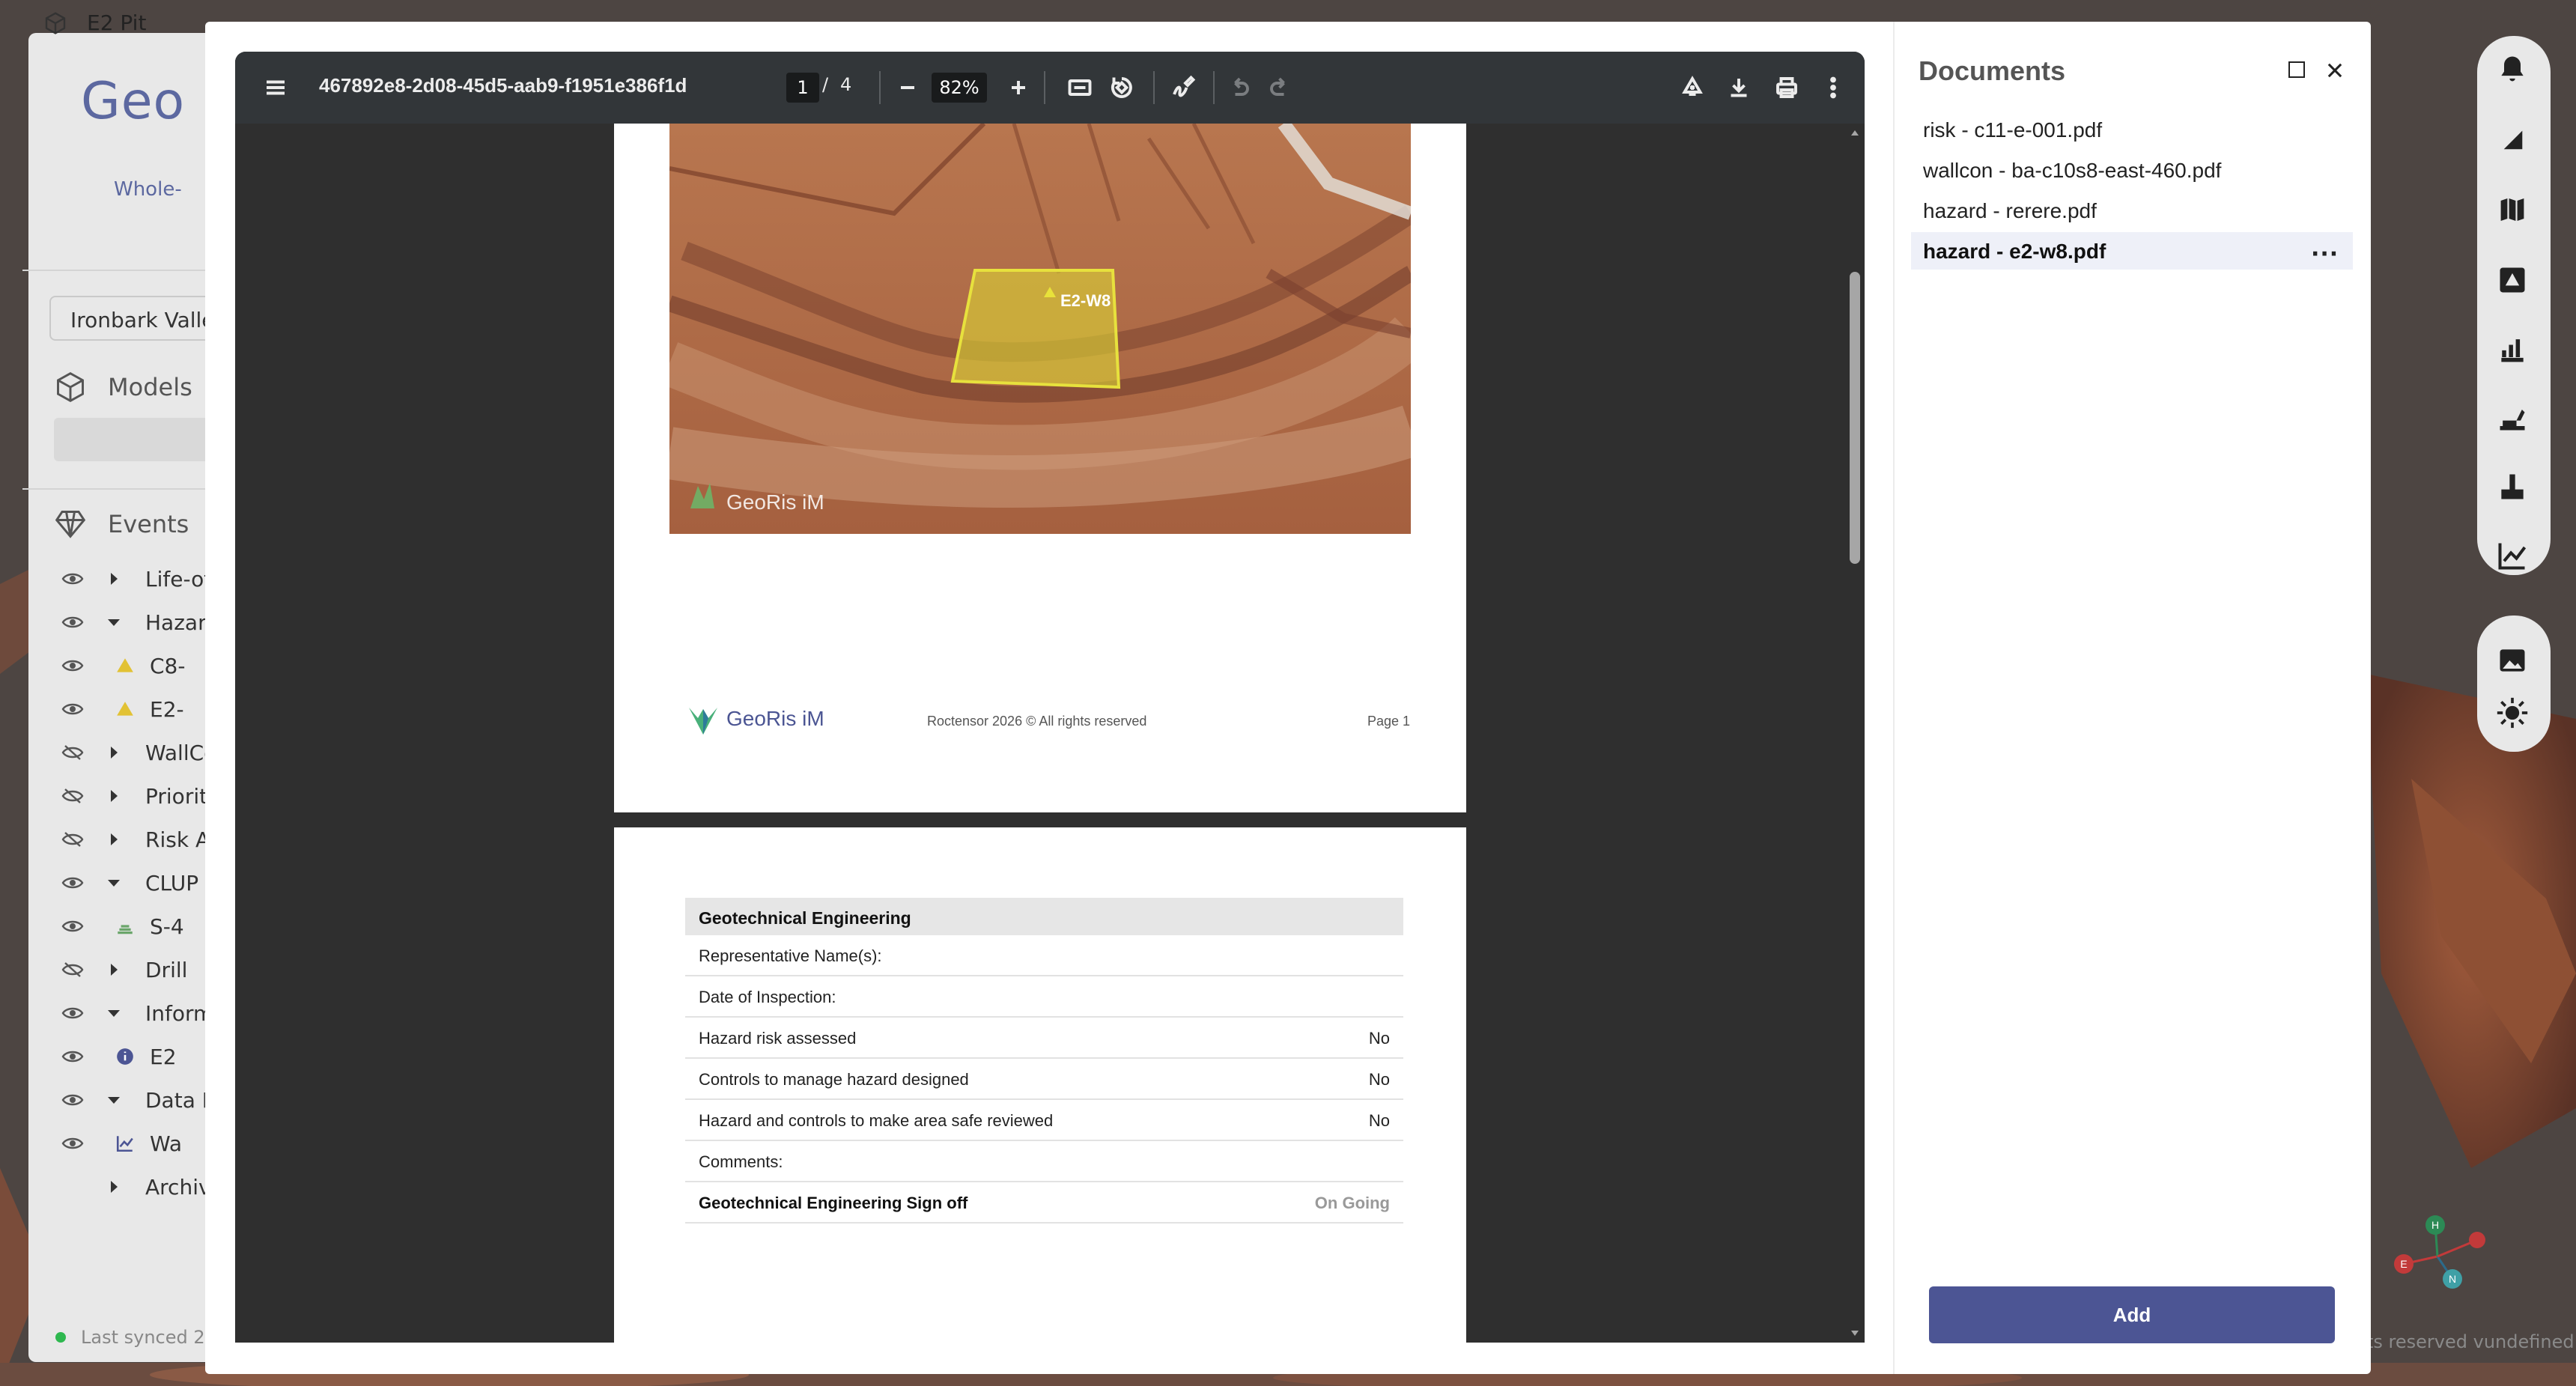  Describe the element at coordinates (790, 955) in the screenshot. I see `form-row-label: Representative Name(s):` at that location.